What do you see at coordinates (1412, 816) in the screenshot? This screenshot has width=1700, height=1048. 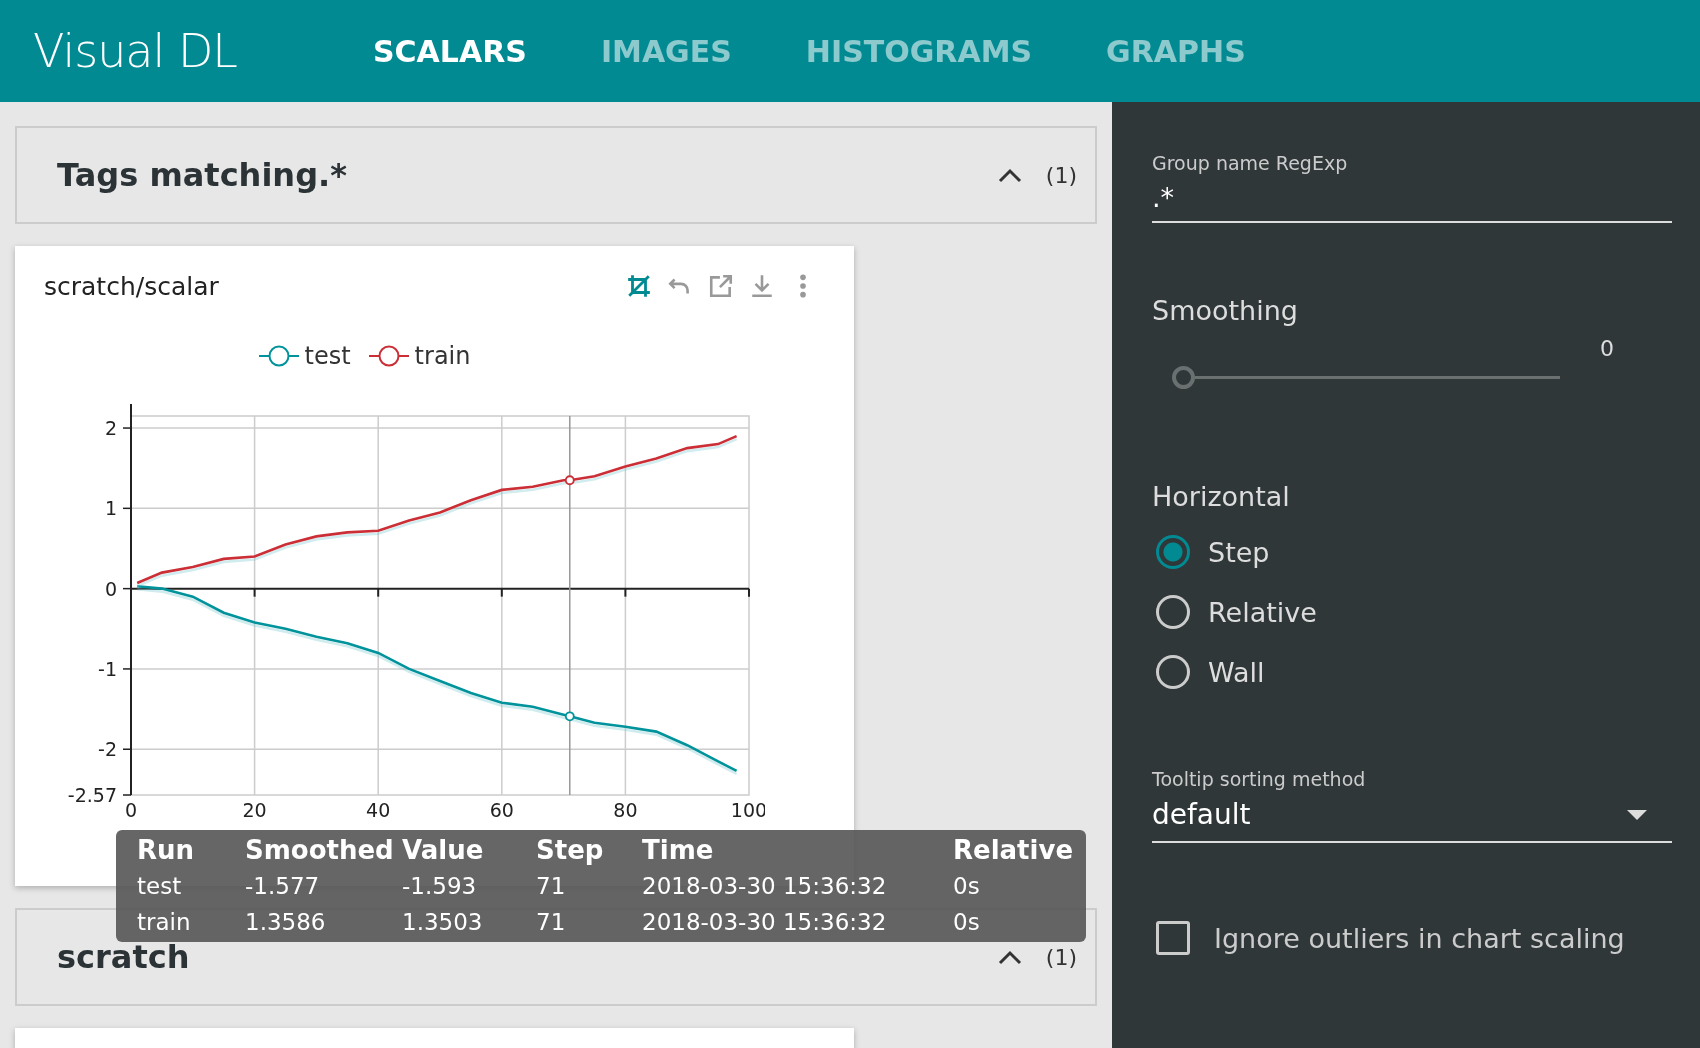 I see `sort-dropdown: default` at bounding box center [1412, 816].